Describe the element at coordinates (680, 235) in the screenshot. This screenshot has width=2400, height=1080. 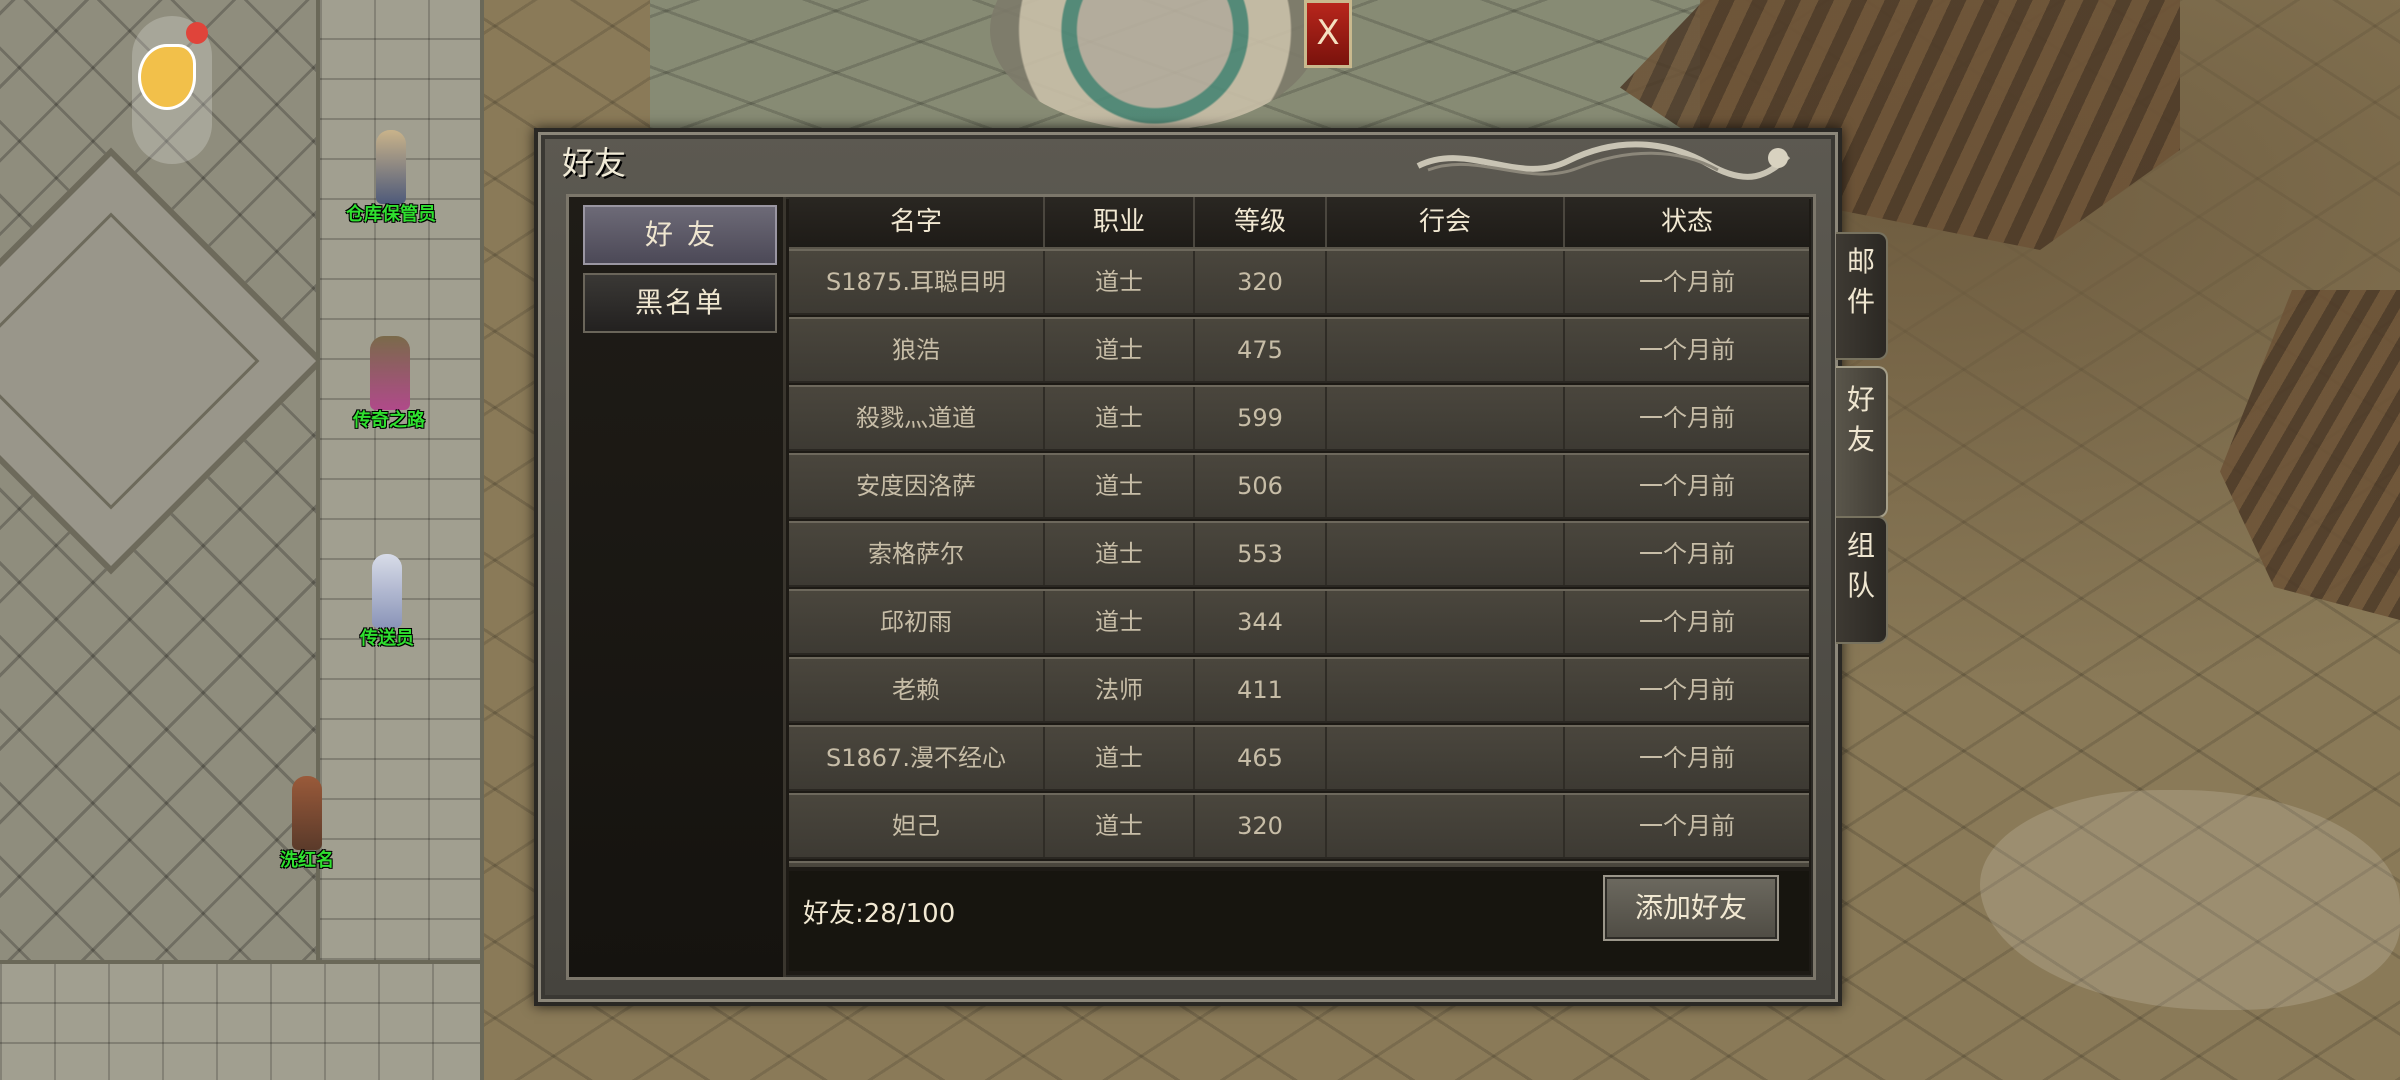
I see `category-friends: 好友` at that location.